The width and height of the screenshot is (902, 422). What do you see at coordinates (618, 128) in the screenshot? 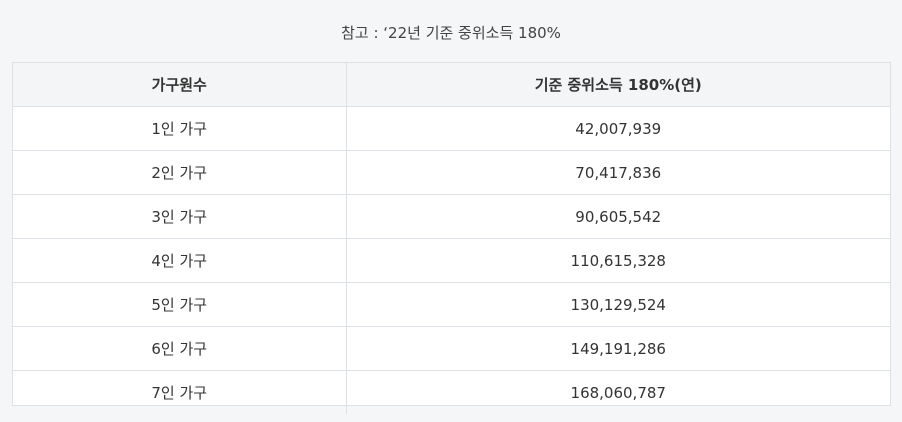
I see `income-value-cell: 42,007,939` at bounding box center [618, 128].